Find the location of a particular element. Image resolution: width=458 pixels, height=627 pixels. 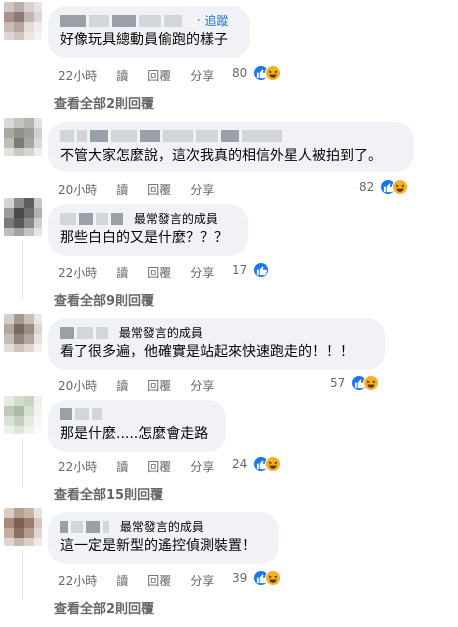

reaction-count: 57 is located at coordinates (338, 383).